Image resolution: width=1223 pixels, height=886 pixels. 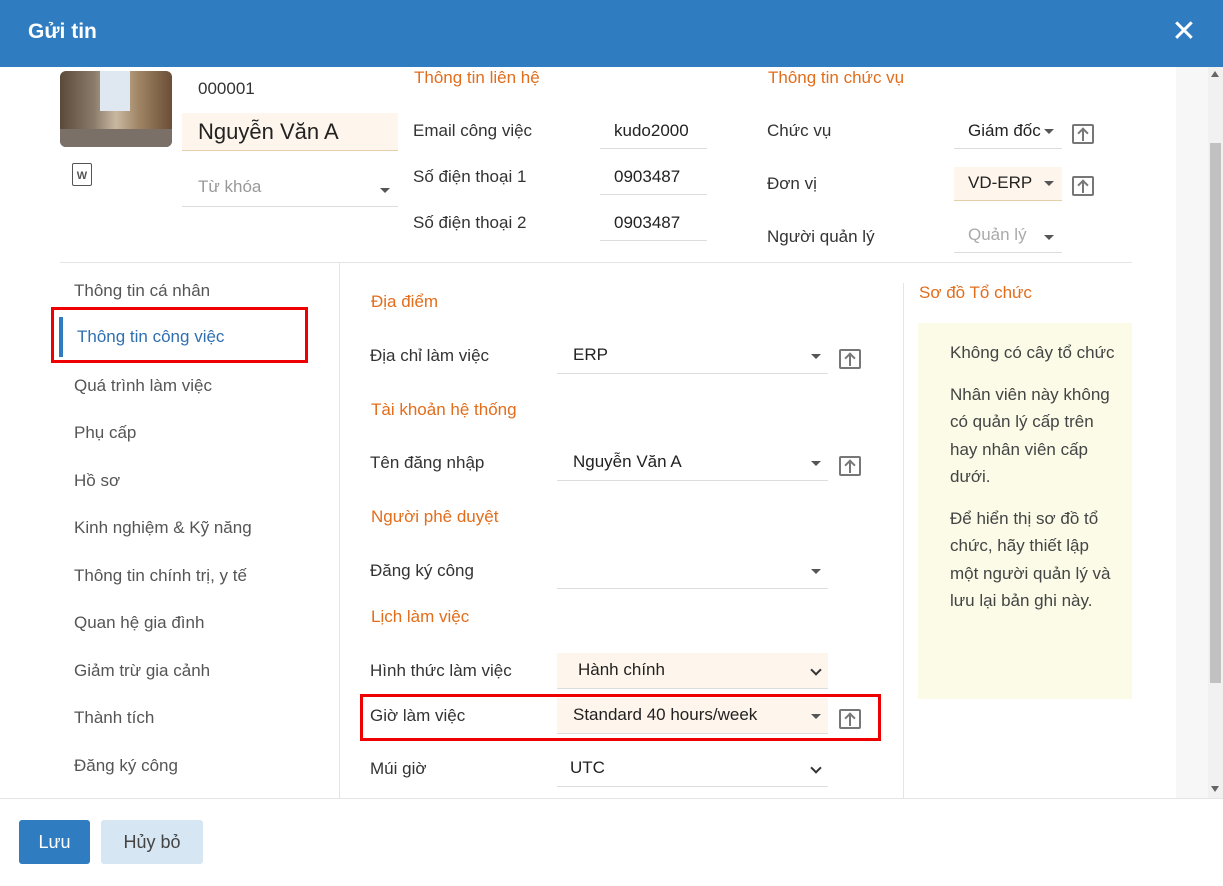 I want to click on manager-placeholder: Quản lý, so click(x=997, y=234).